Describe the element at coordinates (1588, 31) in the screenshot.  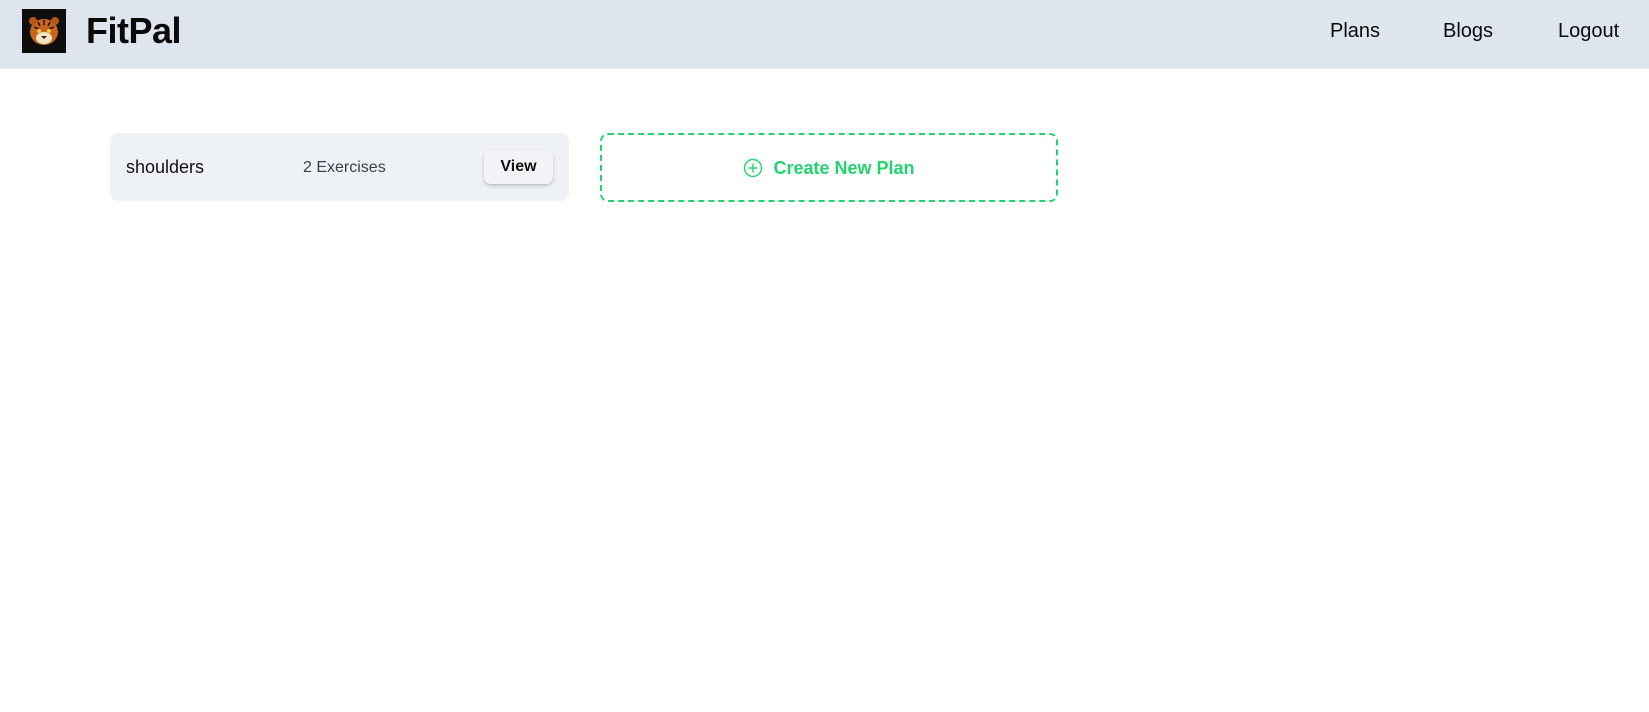
I see `nav-link-logout: Logout` at that location.